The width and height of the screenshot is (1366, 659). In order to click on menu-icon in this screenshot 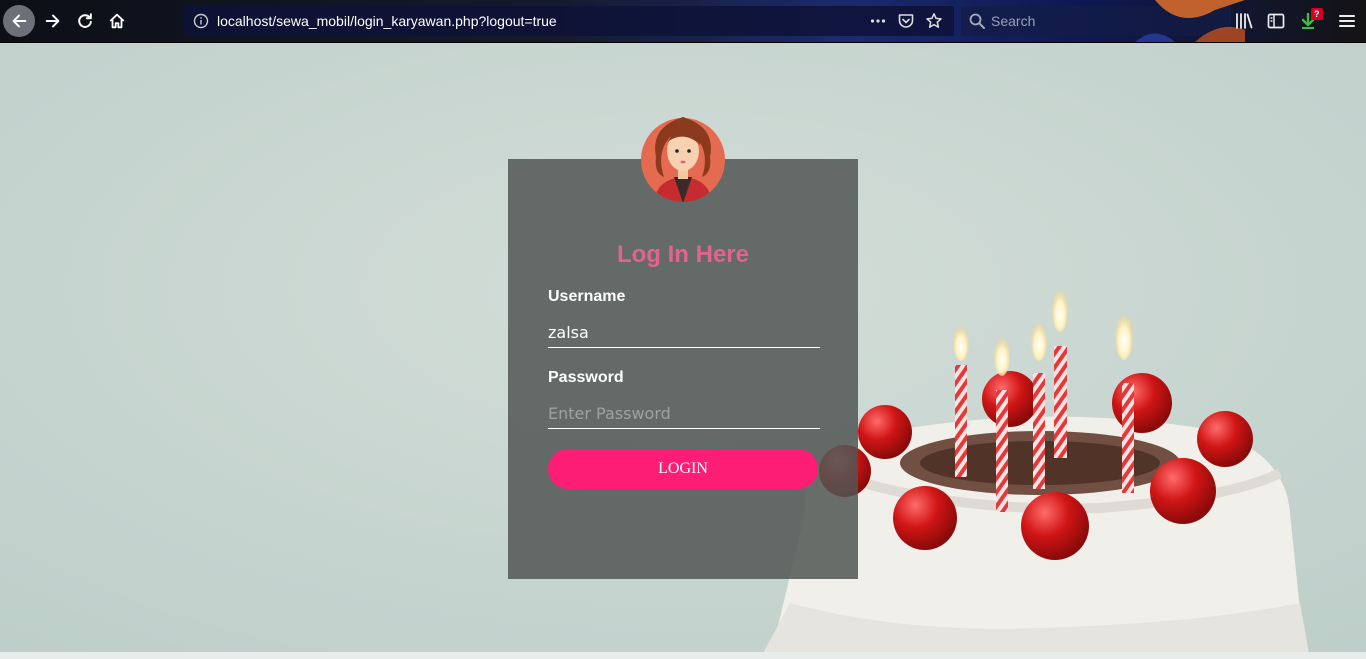, I will do `click(1347, 21)`.